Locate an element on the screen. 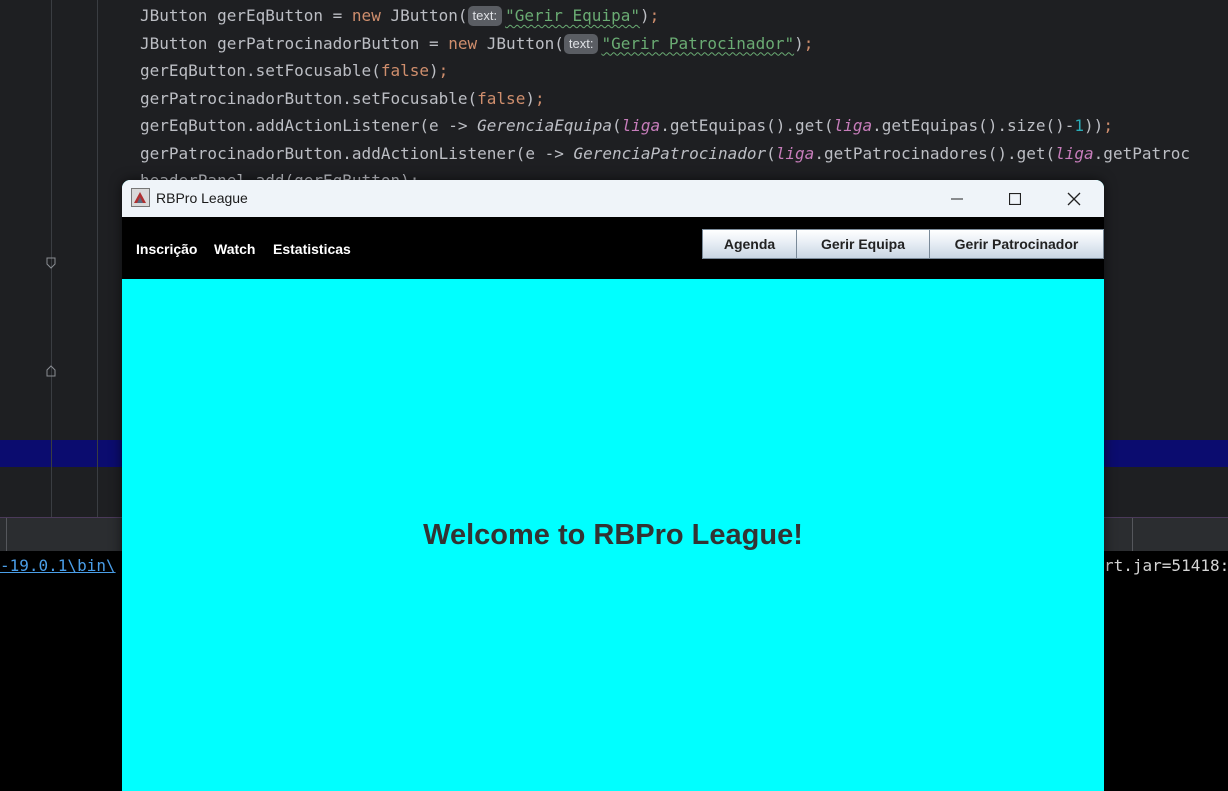  code-token: gerEqButton.addActionListener(e -> is located at coordinates (309, 125).